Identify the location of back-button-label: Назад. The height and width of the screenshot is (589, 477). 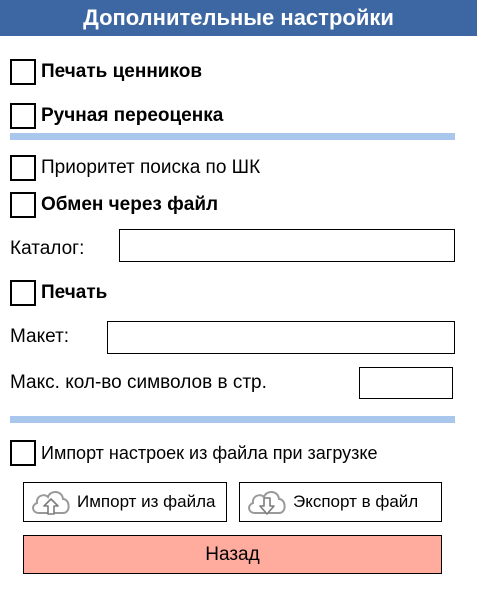
(232, 554).